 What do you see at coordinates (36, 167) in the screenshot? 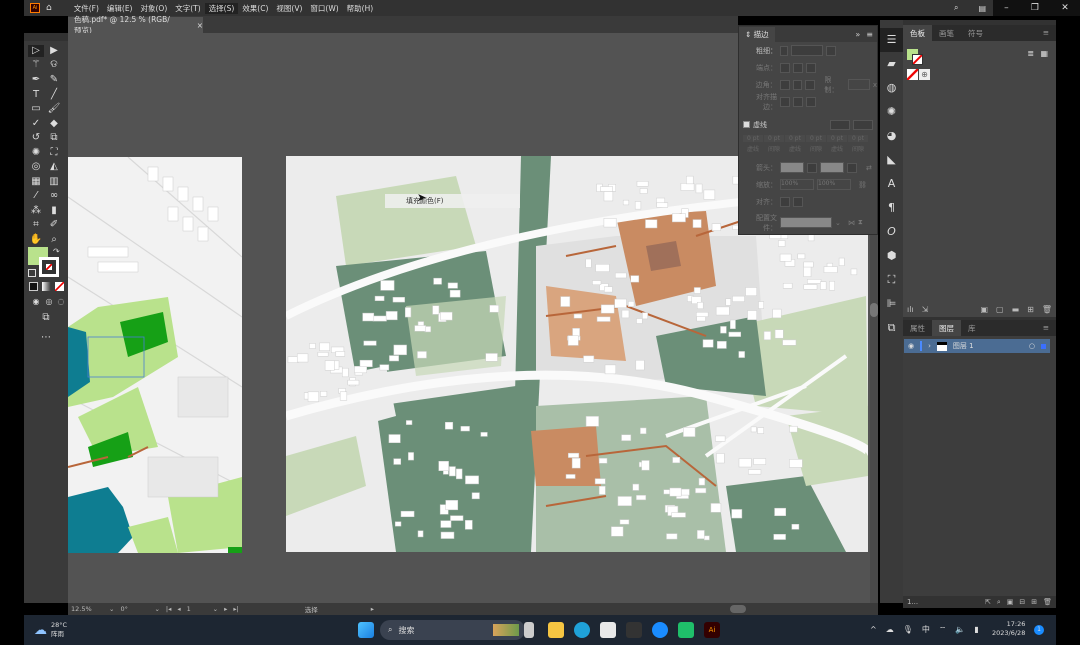
I see `shape-builder-icon: ◎` at bounding box center [36, 167].